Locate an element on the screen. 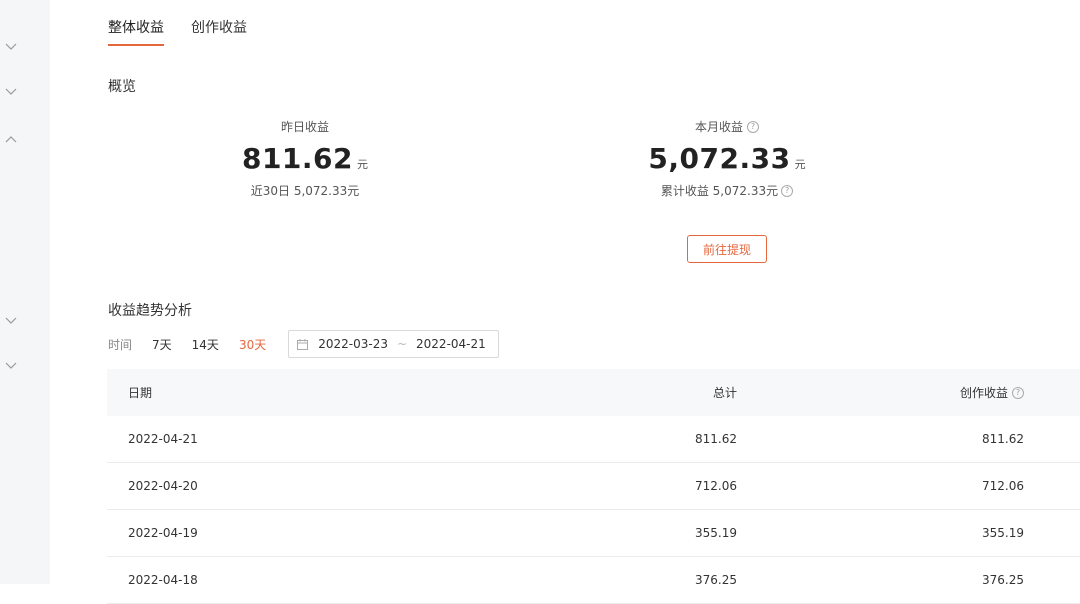 The image size is (1080, 604). table-row: 2022-04-18 376.25 376.25 is located at coordinates (593, 580).